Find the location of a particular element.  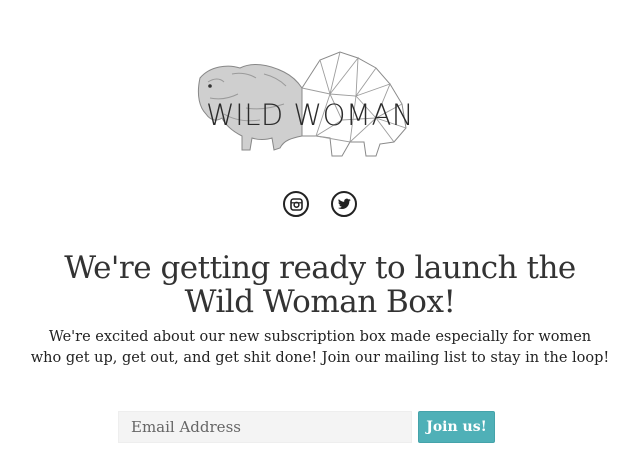

twitter-link is located at coordinates (344, 204).